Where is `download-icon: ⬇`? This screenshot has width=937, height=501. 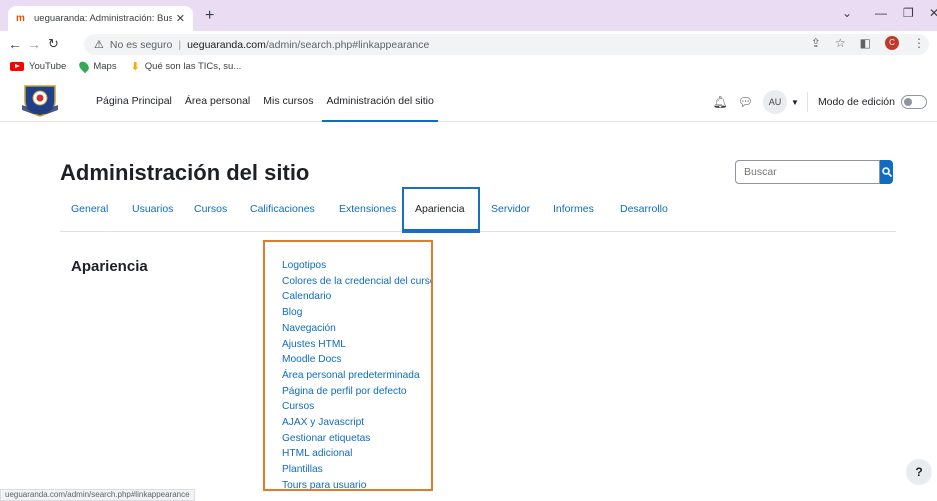
download-icon: ⬇ is located at coordinates (135, 66).